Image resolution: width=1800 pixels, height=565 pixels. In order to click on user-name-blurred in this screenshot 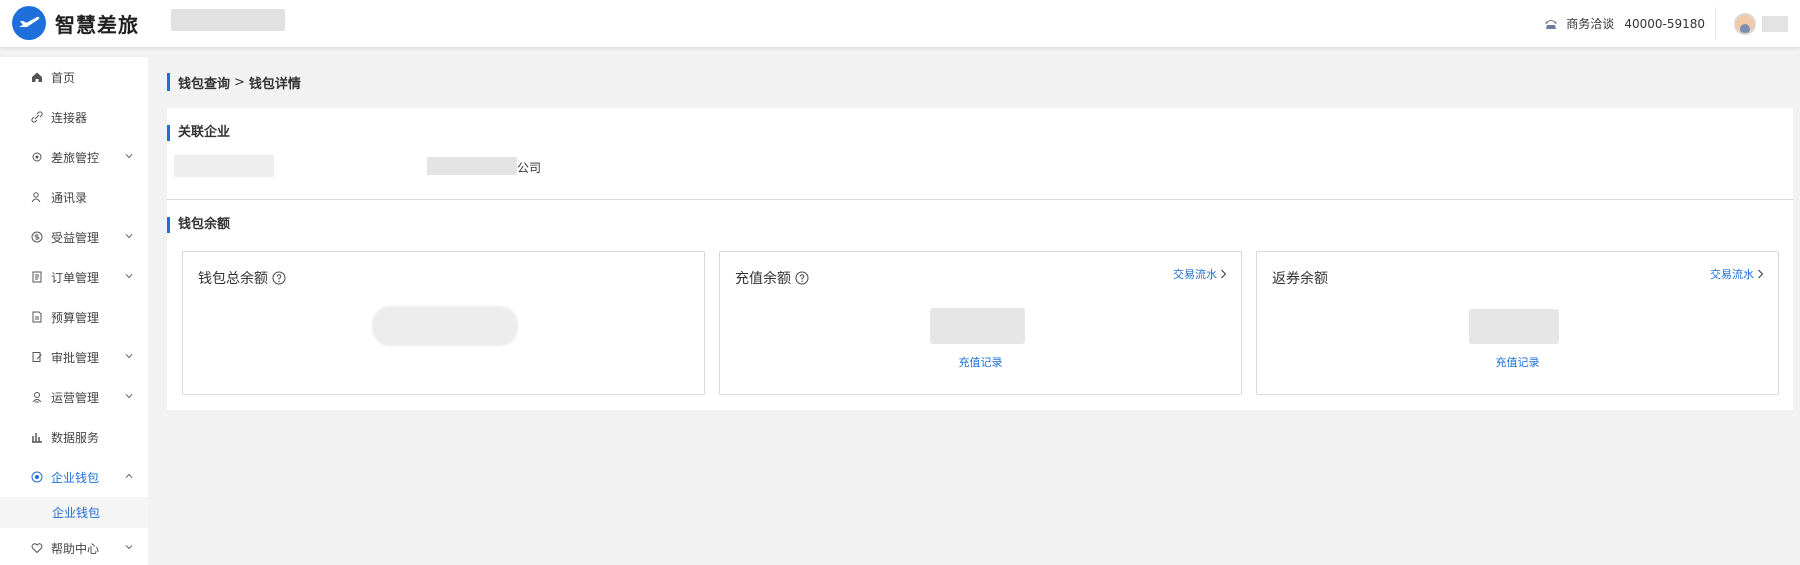, I will do `click(1775, 23)`.